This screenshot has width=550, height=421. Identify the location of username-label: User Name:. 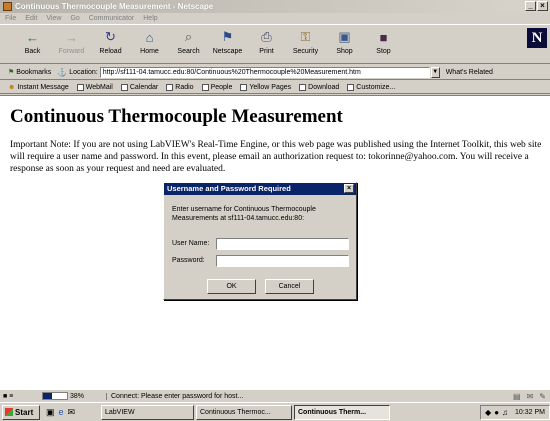
(191, 243).